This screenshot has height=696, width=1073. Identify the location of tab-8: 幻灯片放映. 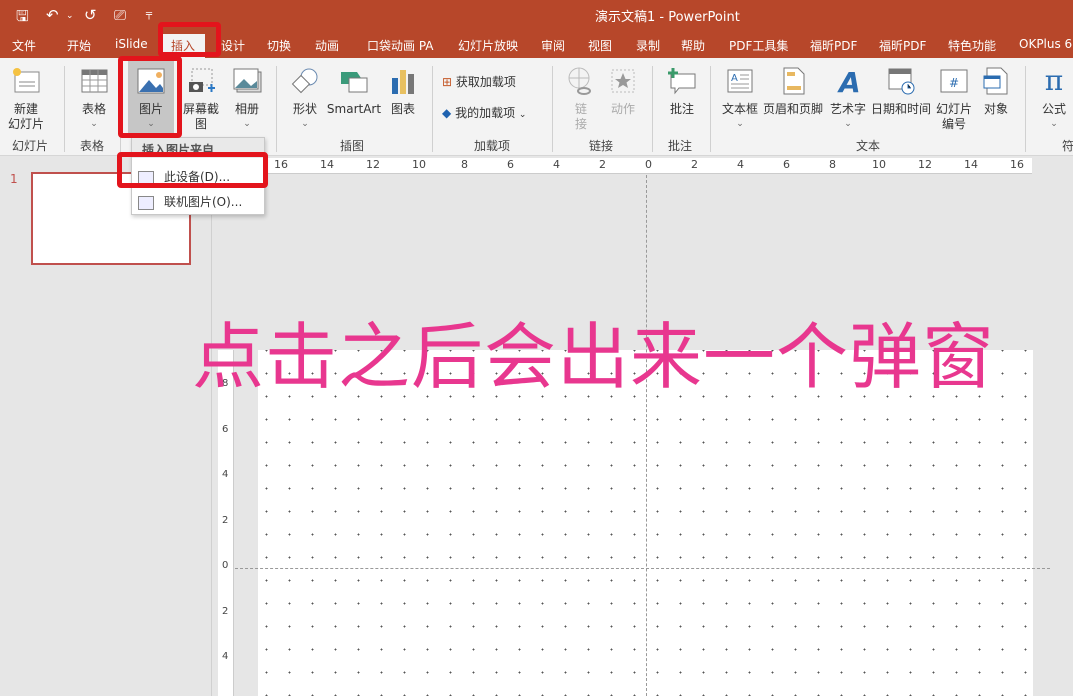
(488, 45).